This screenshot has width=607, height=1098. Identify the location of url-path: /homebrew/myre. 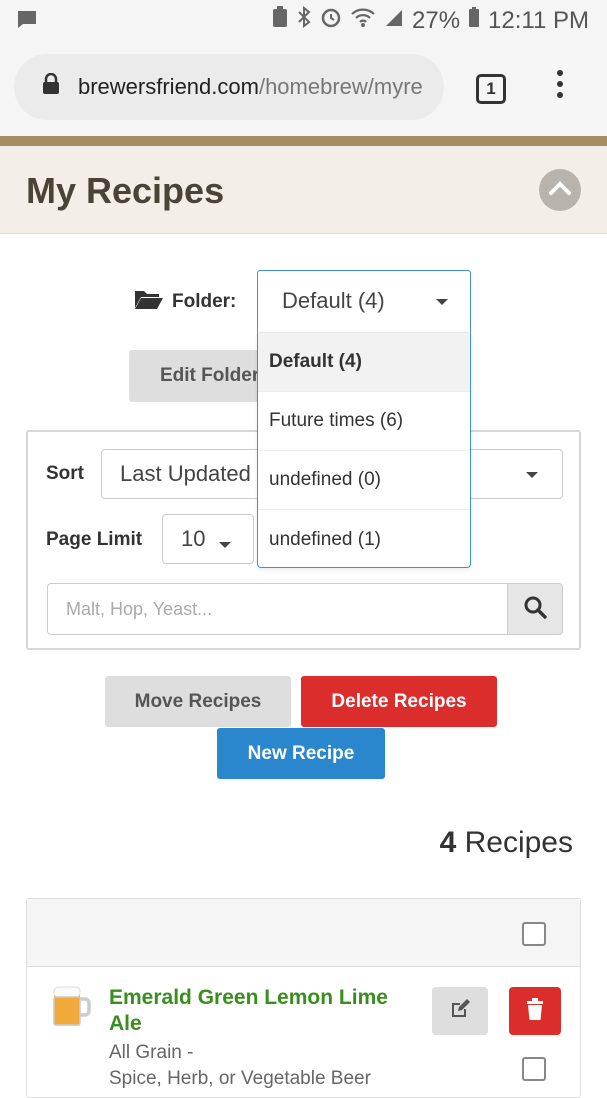
(340, 86).